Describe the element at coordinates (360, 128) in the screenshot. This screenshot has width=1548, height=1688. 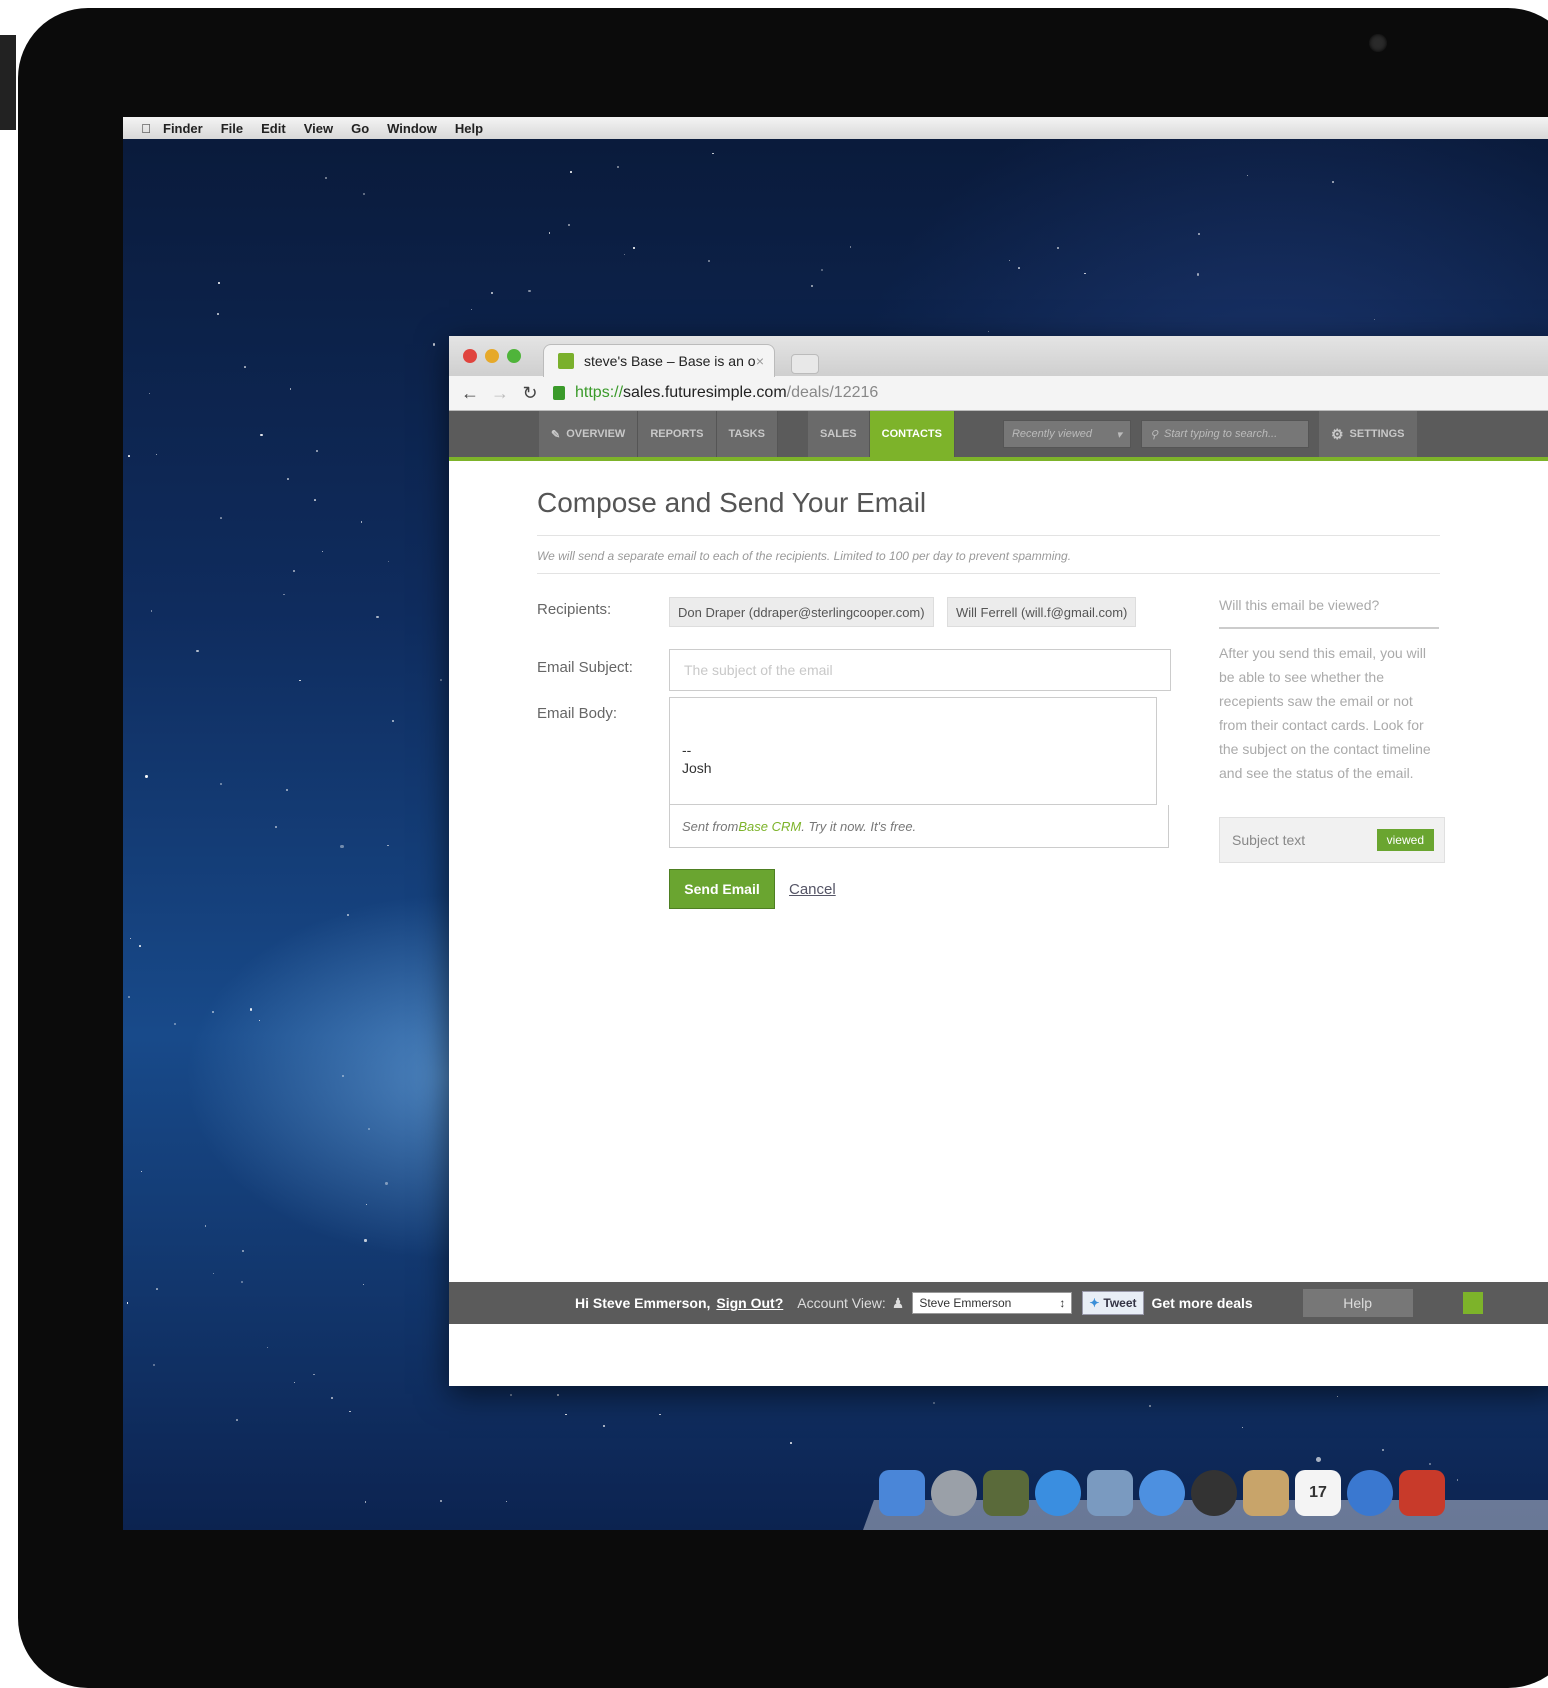
I see `menu-go: Go` at that location.